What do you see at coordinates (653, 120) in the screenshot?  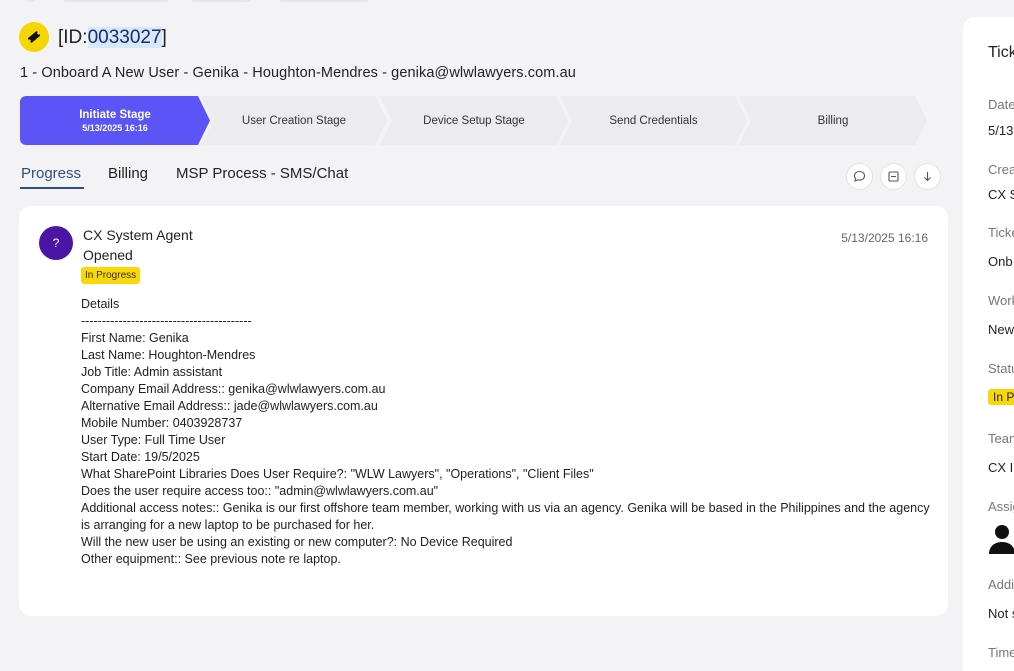 I see `stage-send-credentials: Send Credentials` at bounding box center [653, 120].